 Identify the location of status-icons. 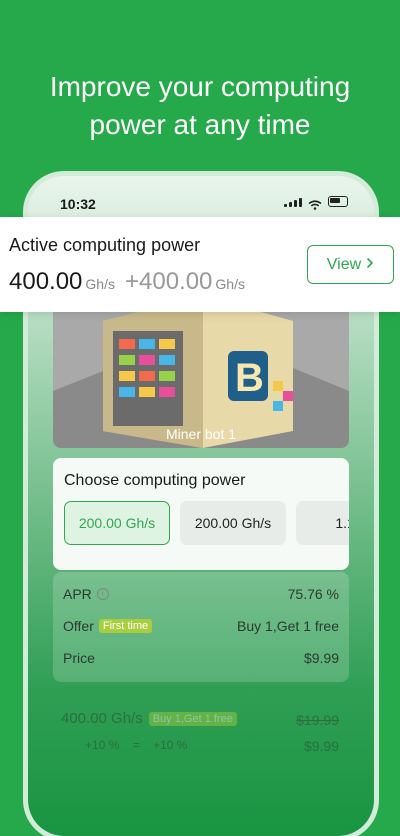
(316, 203).